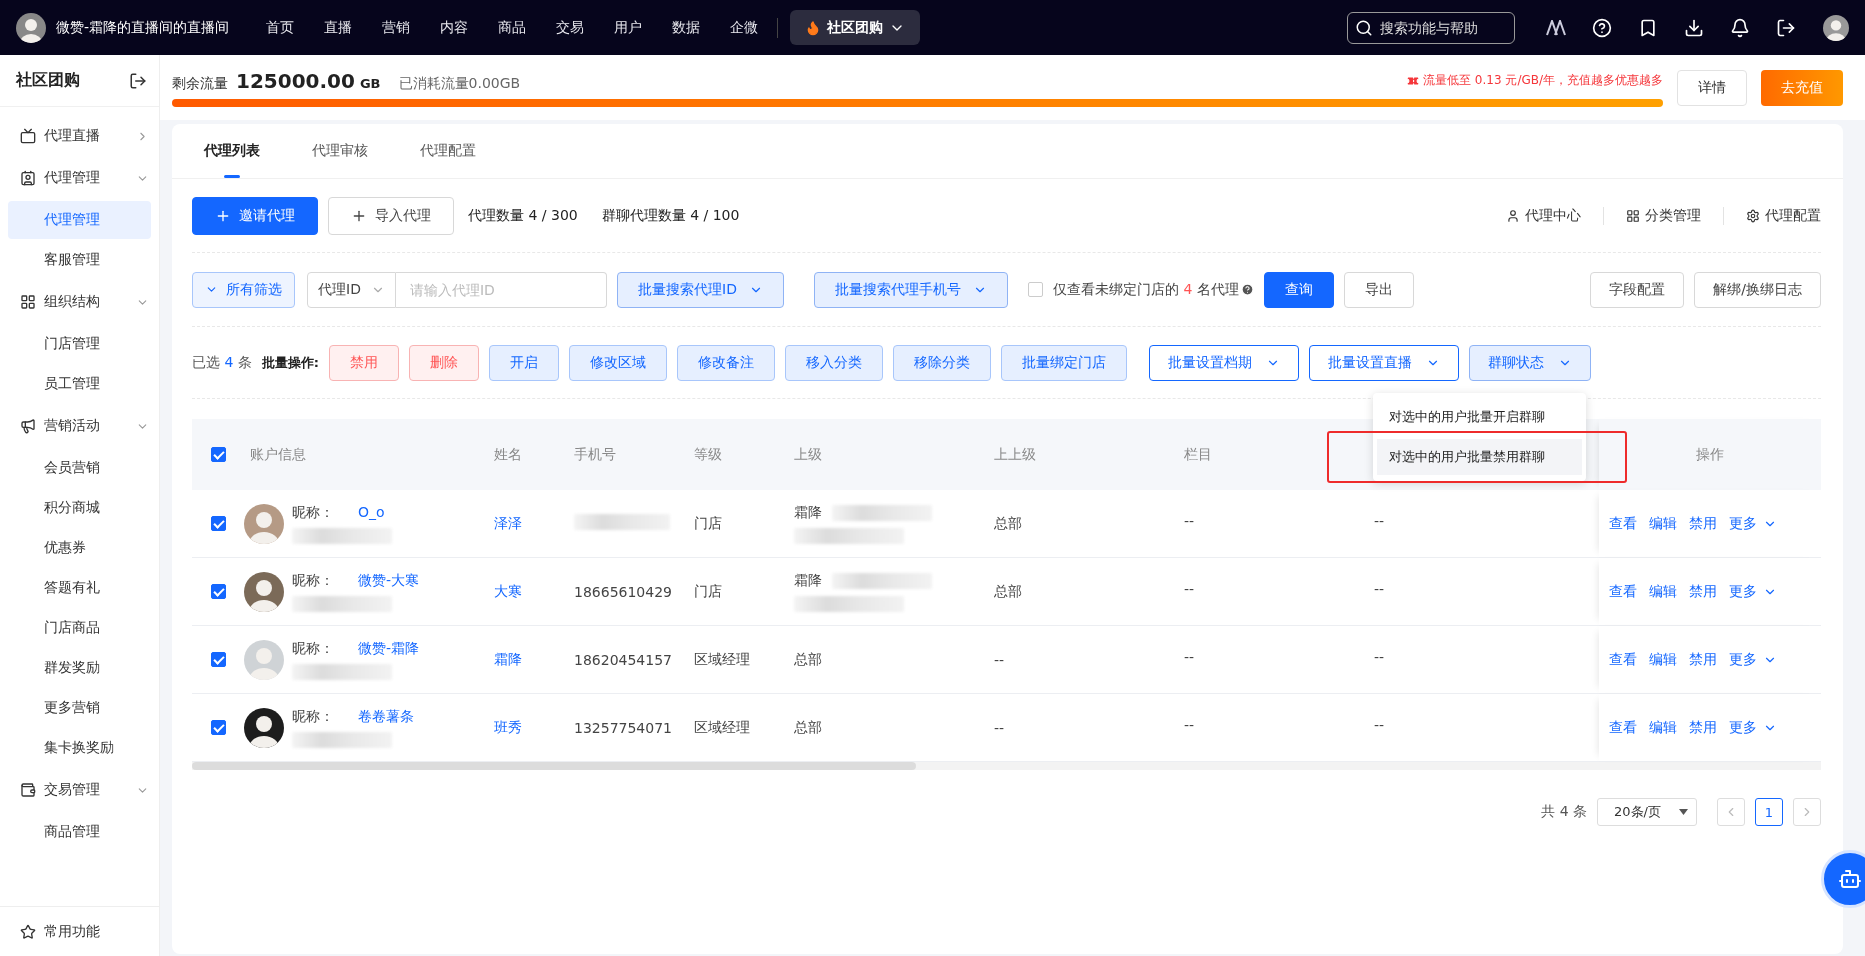 The height and width of the screenshot is (956, 1865). What do you see at coordinates (79, 931) in the screenshot?
I see `sidebar-footer-item: 常用功能` at bounding box center [79, 931].